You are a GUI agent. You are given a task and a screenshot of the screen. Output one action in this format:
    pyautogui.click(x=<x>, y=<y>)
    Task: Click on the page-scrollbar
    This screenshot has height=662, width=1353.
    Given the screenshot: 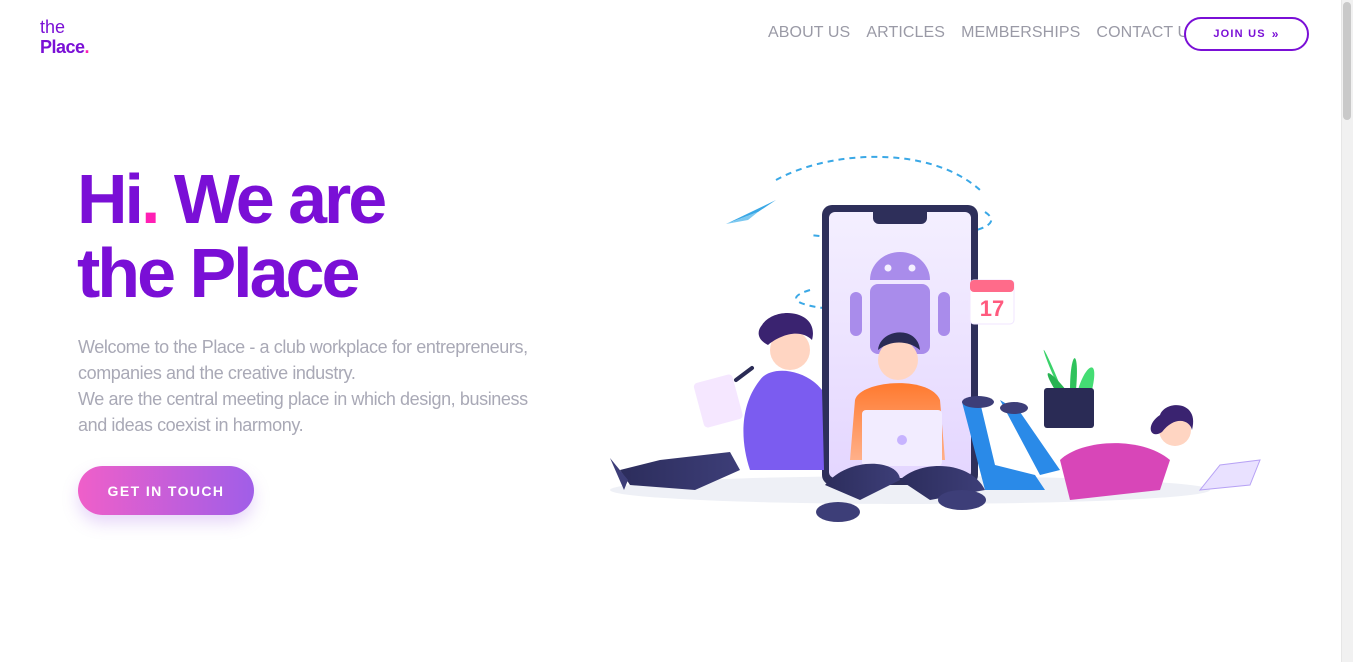 What is the action you would take?
    pyautogui.click(x=1347, y=331)
    